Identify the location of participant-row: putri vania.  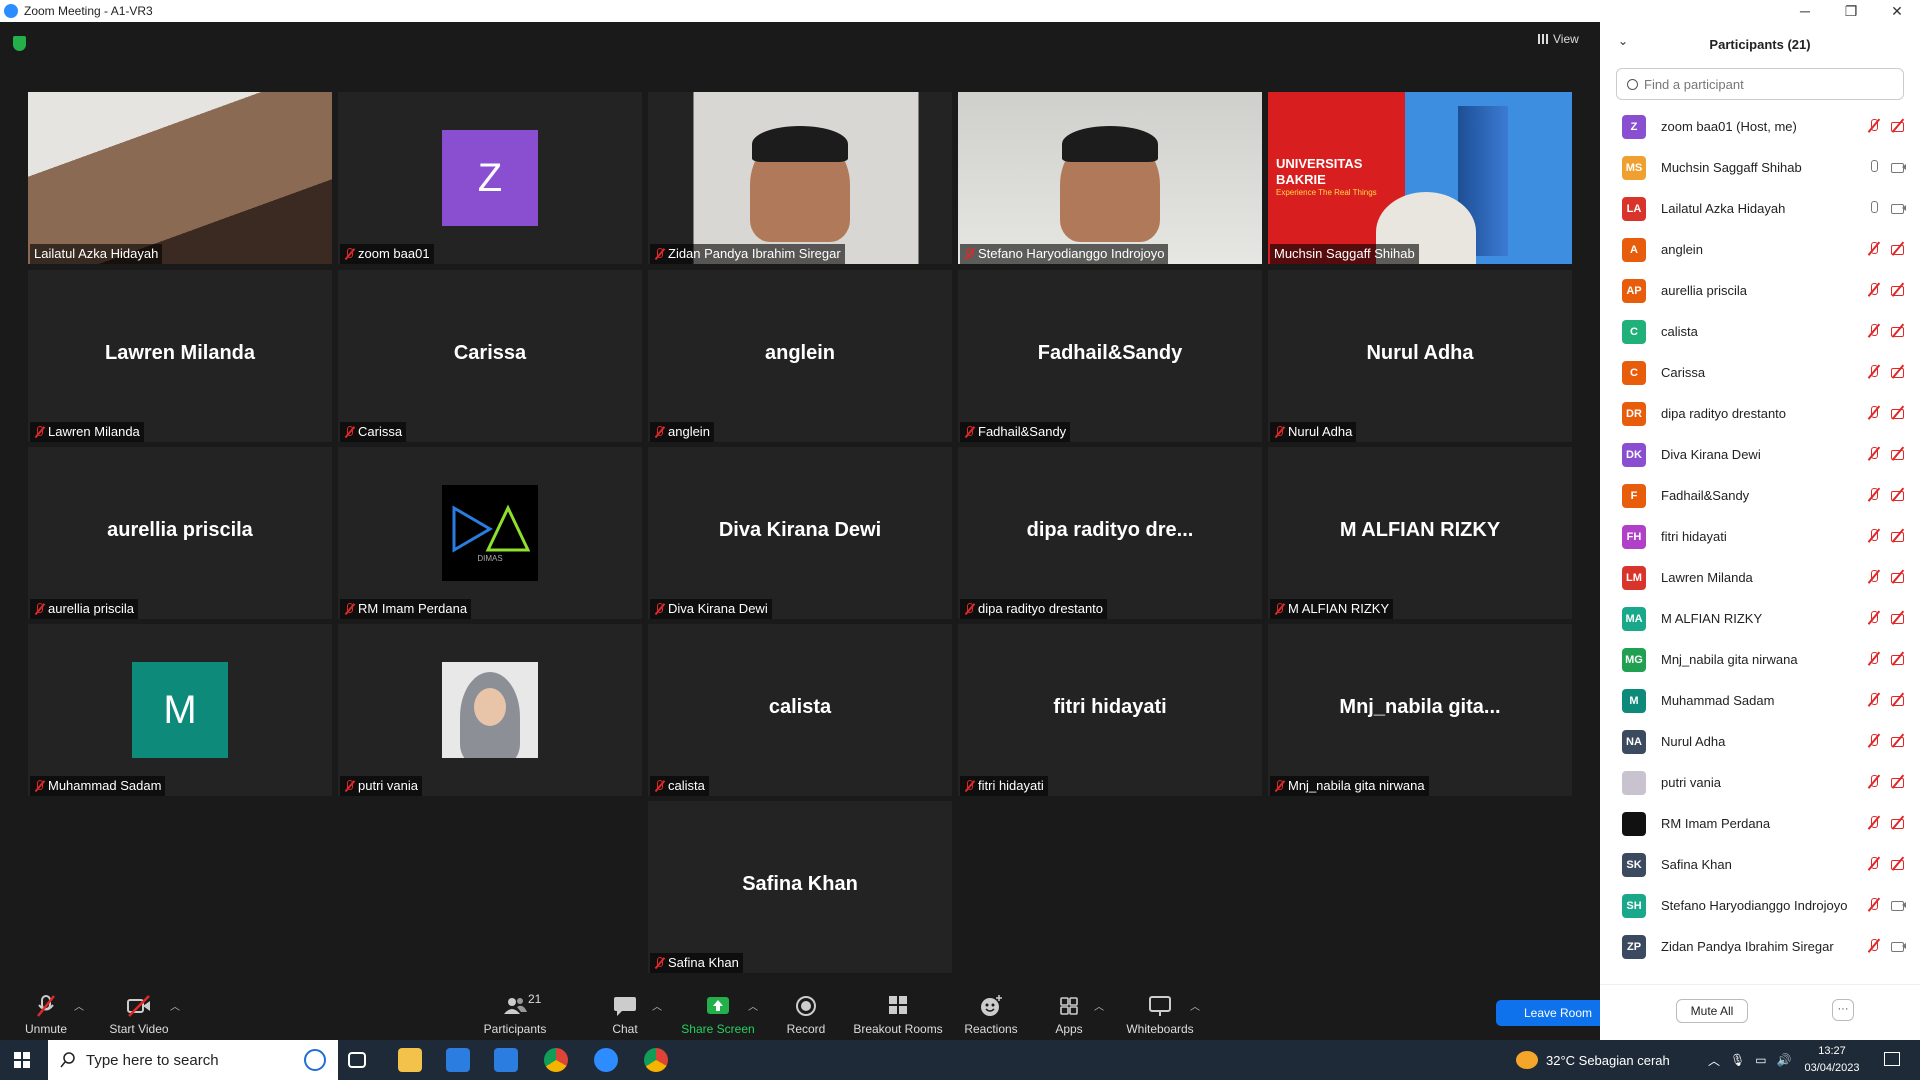
(1760, 782).